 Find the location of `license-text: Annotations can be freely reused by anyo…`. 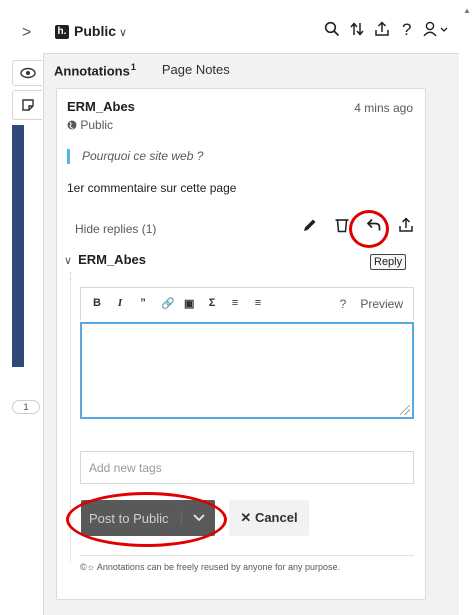

license-text: Annotations can be freely reused by anyo… is located at coordinates (218, 567).